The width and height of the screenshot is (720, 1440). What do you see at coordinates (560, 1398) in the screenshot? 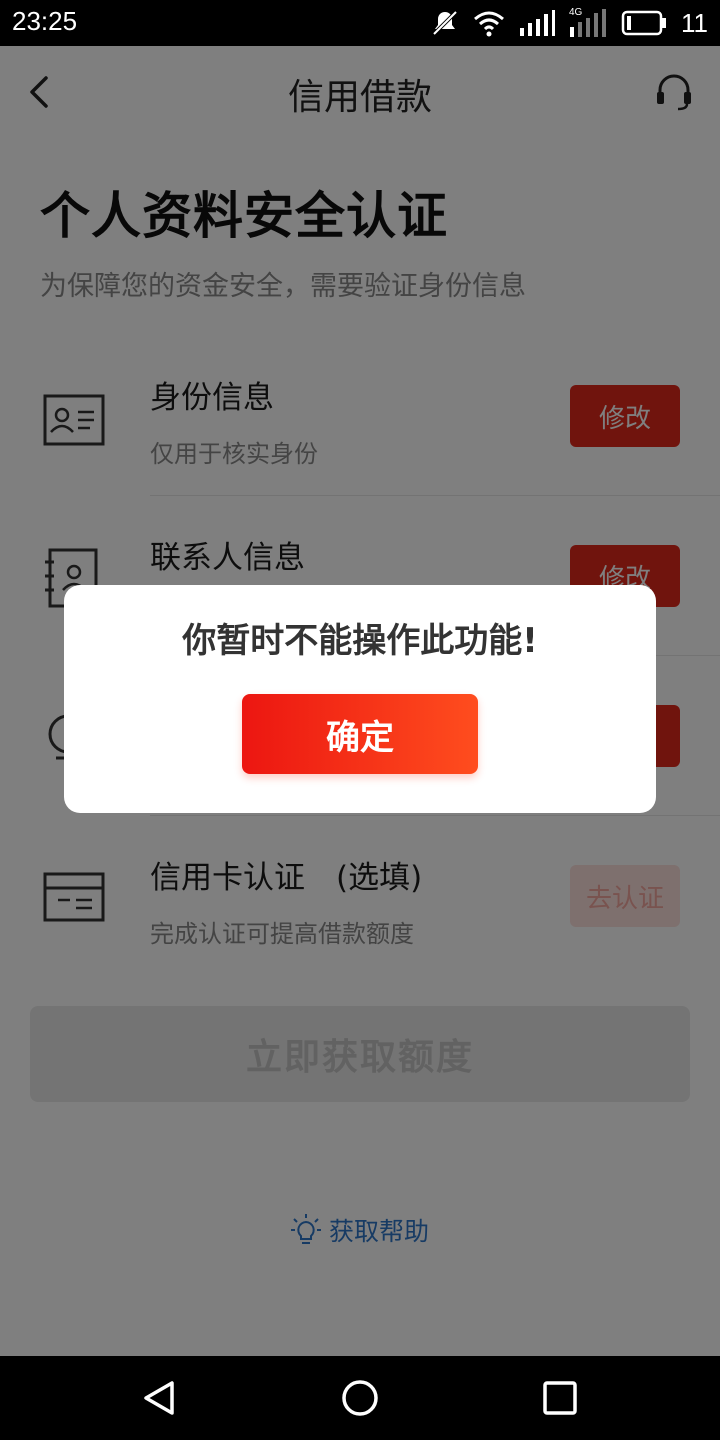
I see `nav-recents-icon` at bounding box center [560, 1398].